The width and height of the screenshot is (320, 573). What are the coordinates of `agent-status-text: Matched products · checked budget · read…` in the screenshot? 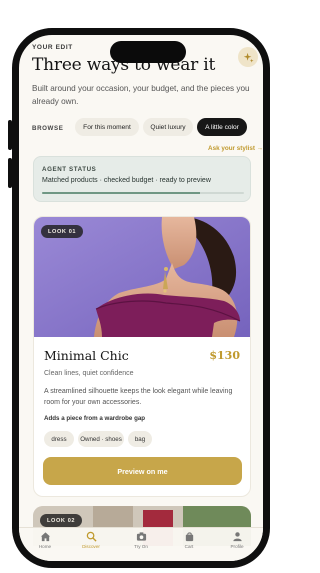 It's located at (126, 180).